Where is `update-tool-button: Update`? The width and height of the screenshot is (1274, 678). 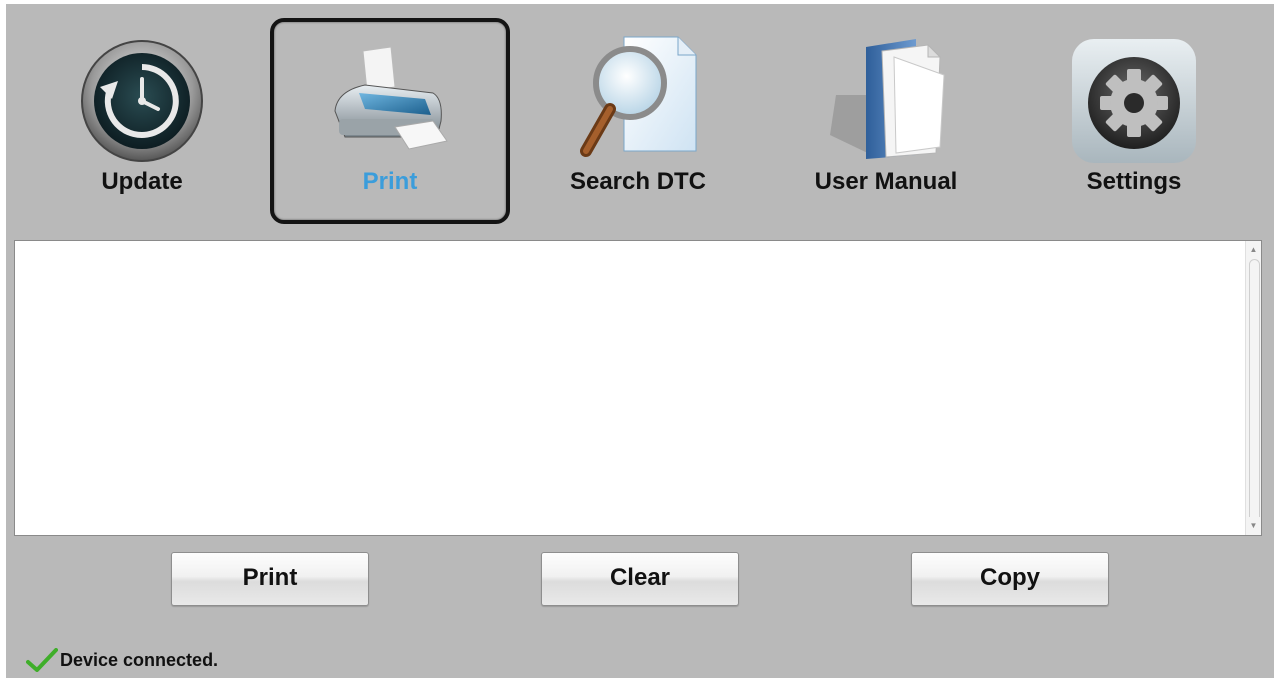 update-tool-button: Update is located at coordinates (142, 121).